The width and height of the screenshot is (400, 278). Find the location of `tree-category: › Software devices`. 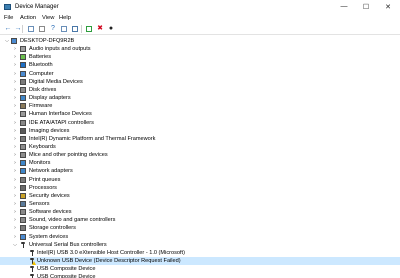

tree-category: › Software devices is located at coordinates (200, 212).